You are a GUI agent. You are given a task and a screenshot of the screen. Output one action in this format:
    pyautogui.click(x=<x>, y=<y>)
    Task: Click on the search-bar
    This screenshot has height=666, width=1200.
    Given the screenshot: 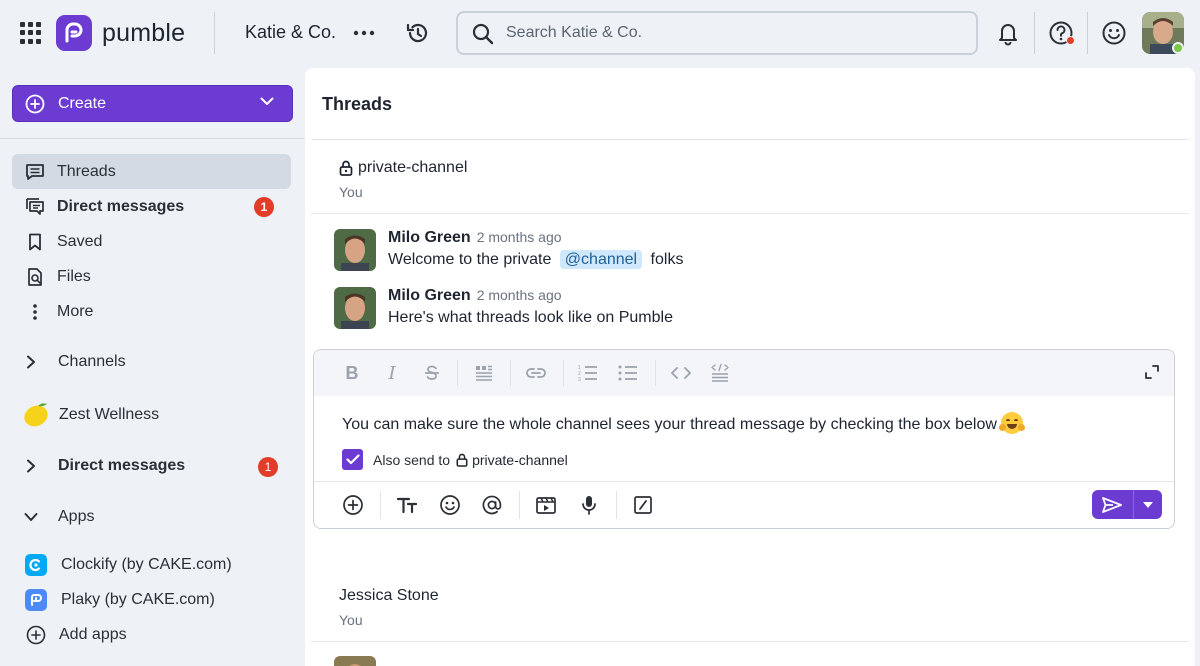 What is the action you would take?
    pyautogui.click(x=717, y=33)
    